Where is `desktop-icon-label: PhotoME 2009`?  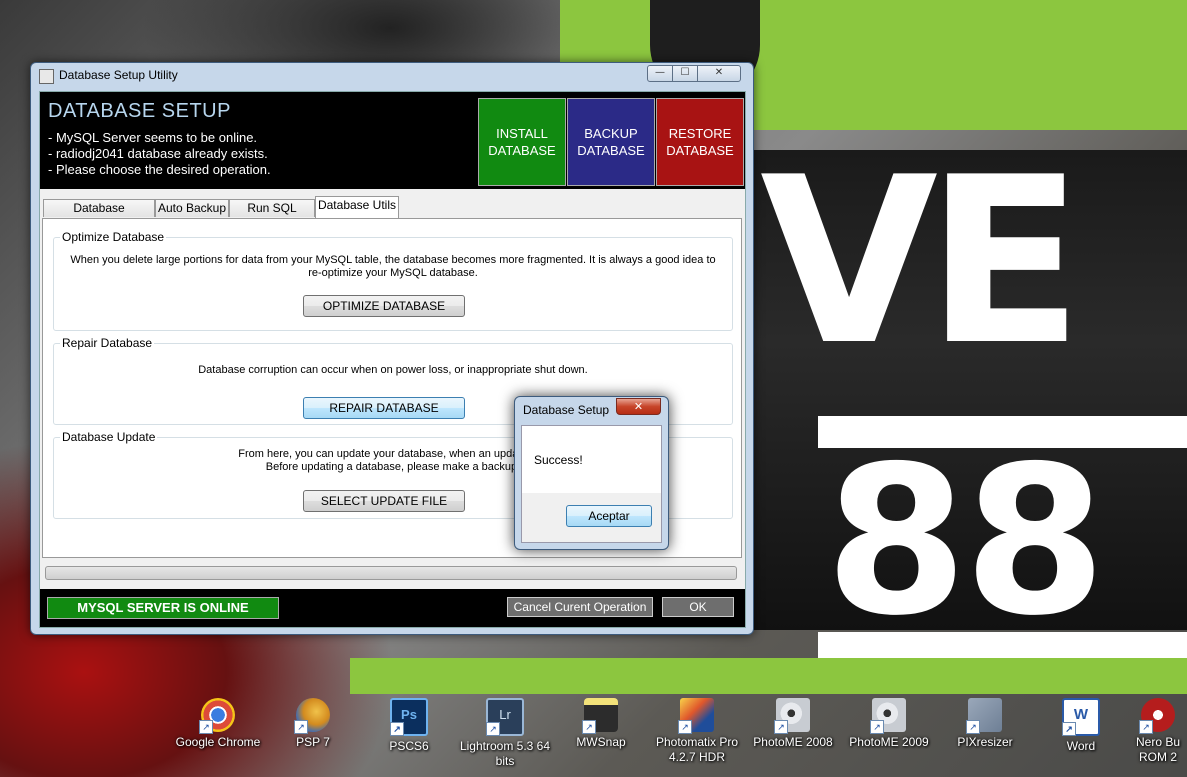
desktop-icon-label: PhotoME 2009 is located at coordinates (889, 742).